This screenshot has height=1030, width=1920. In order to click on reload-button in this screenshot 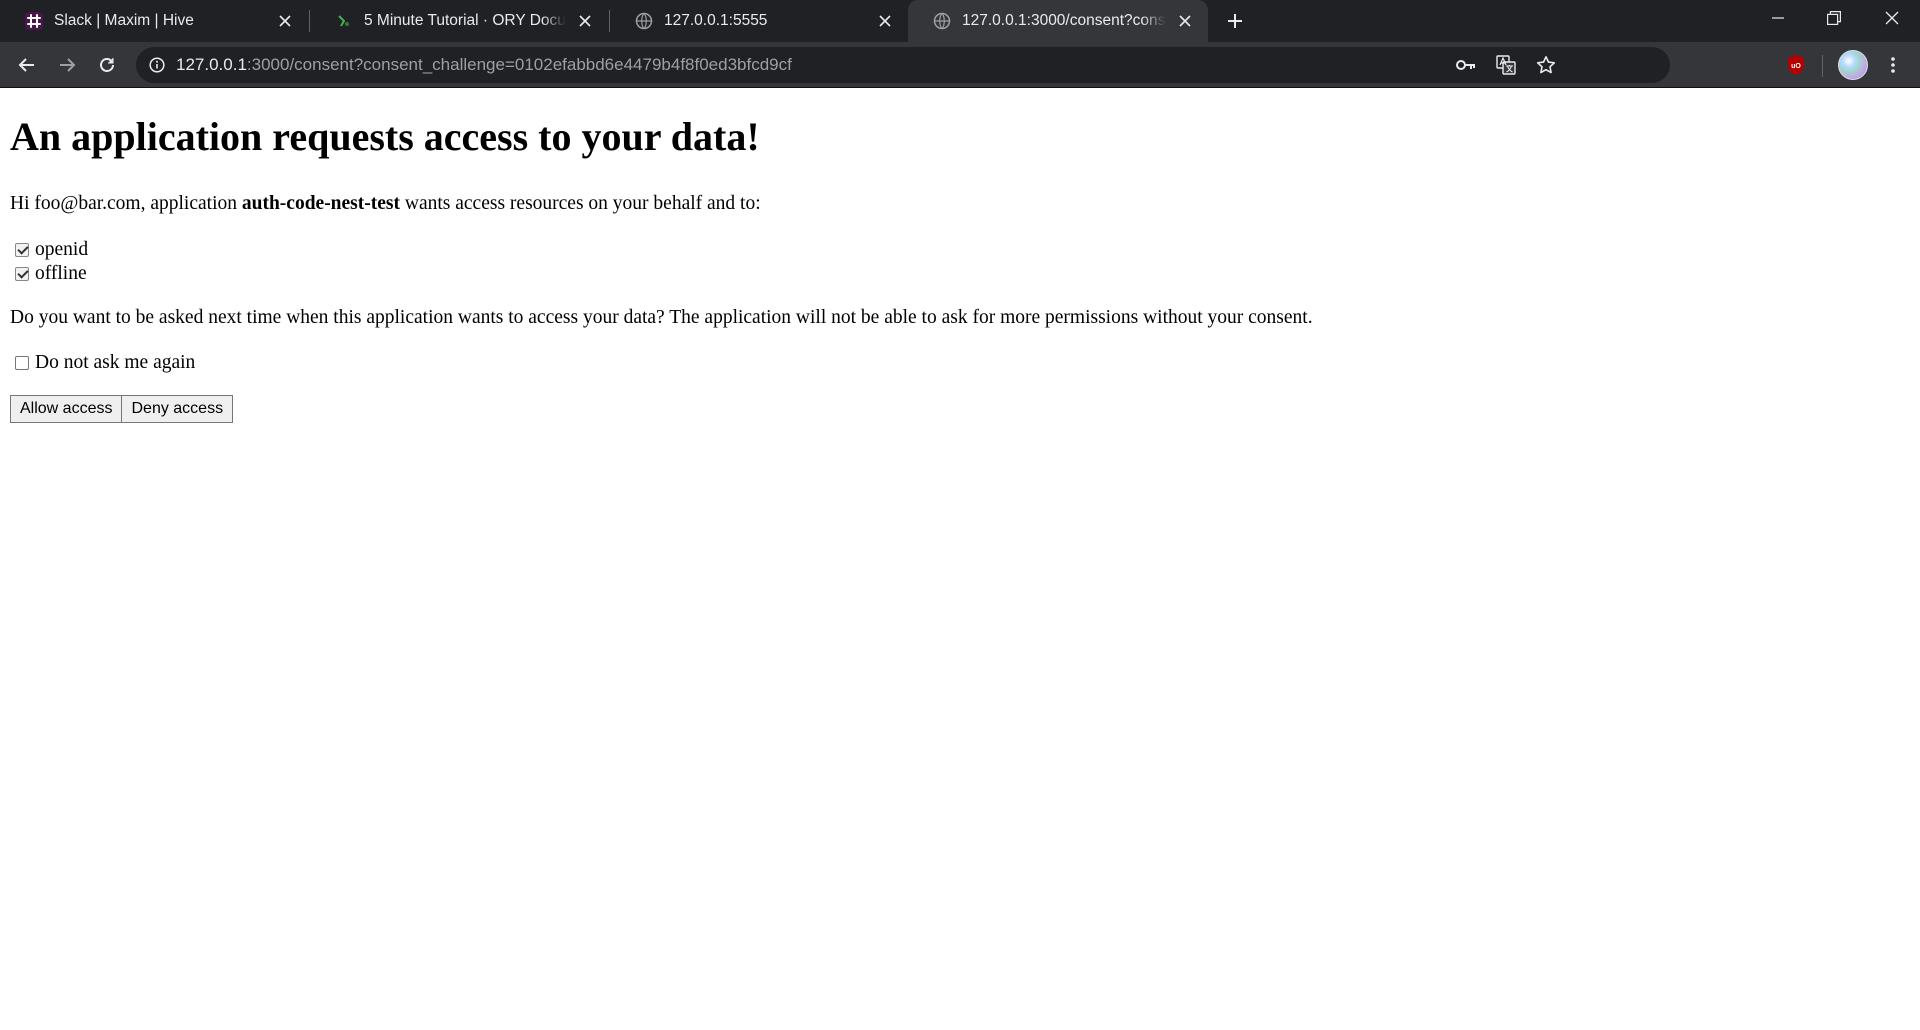, I will do `click(107, 65)`.